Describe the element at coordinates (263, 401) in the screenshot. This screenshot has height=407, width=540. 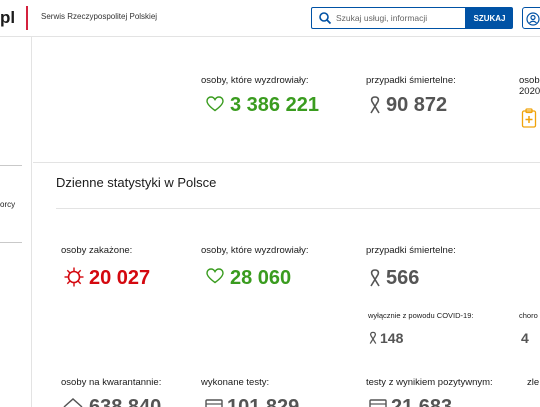
I see `tests-value: 101 829` at that location.